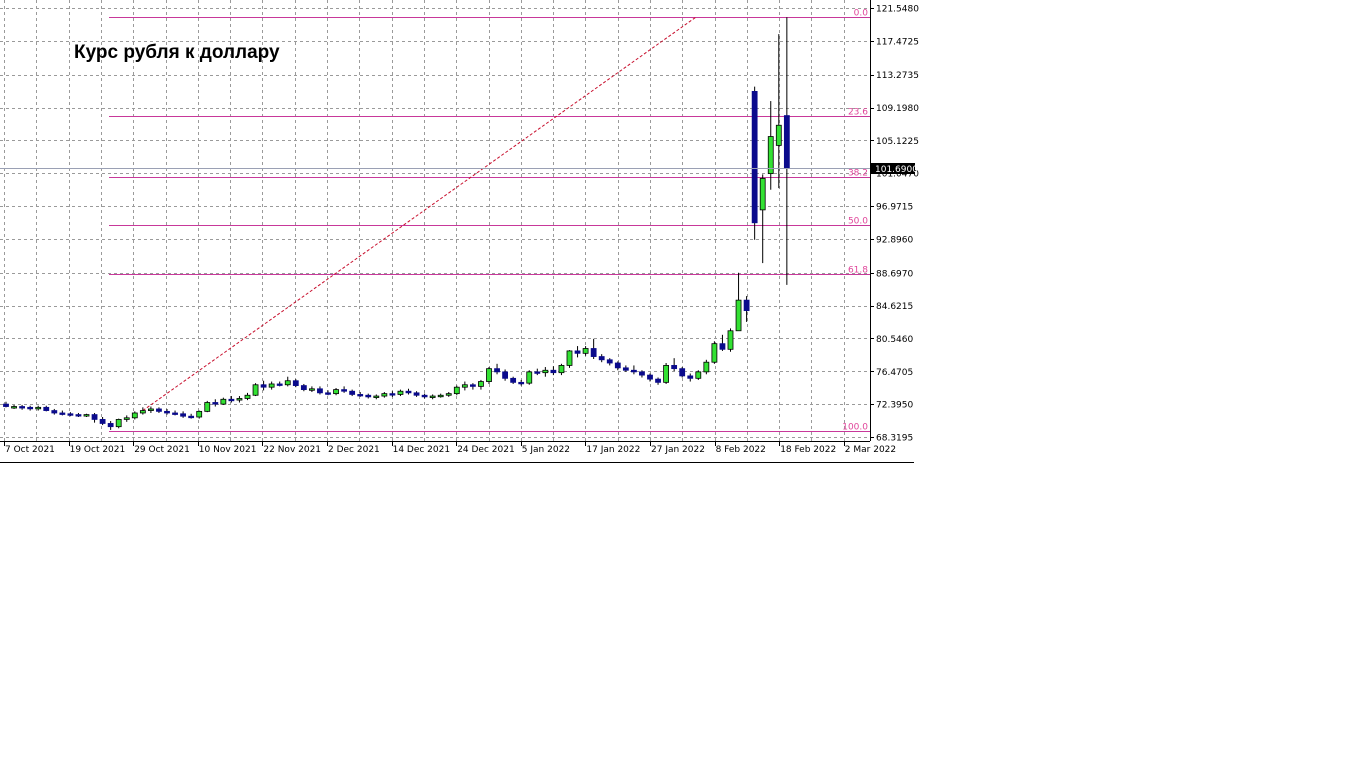  I want to click on time-axis-label: 18 Feb 2022, so click(808, 450).